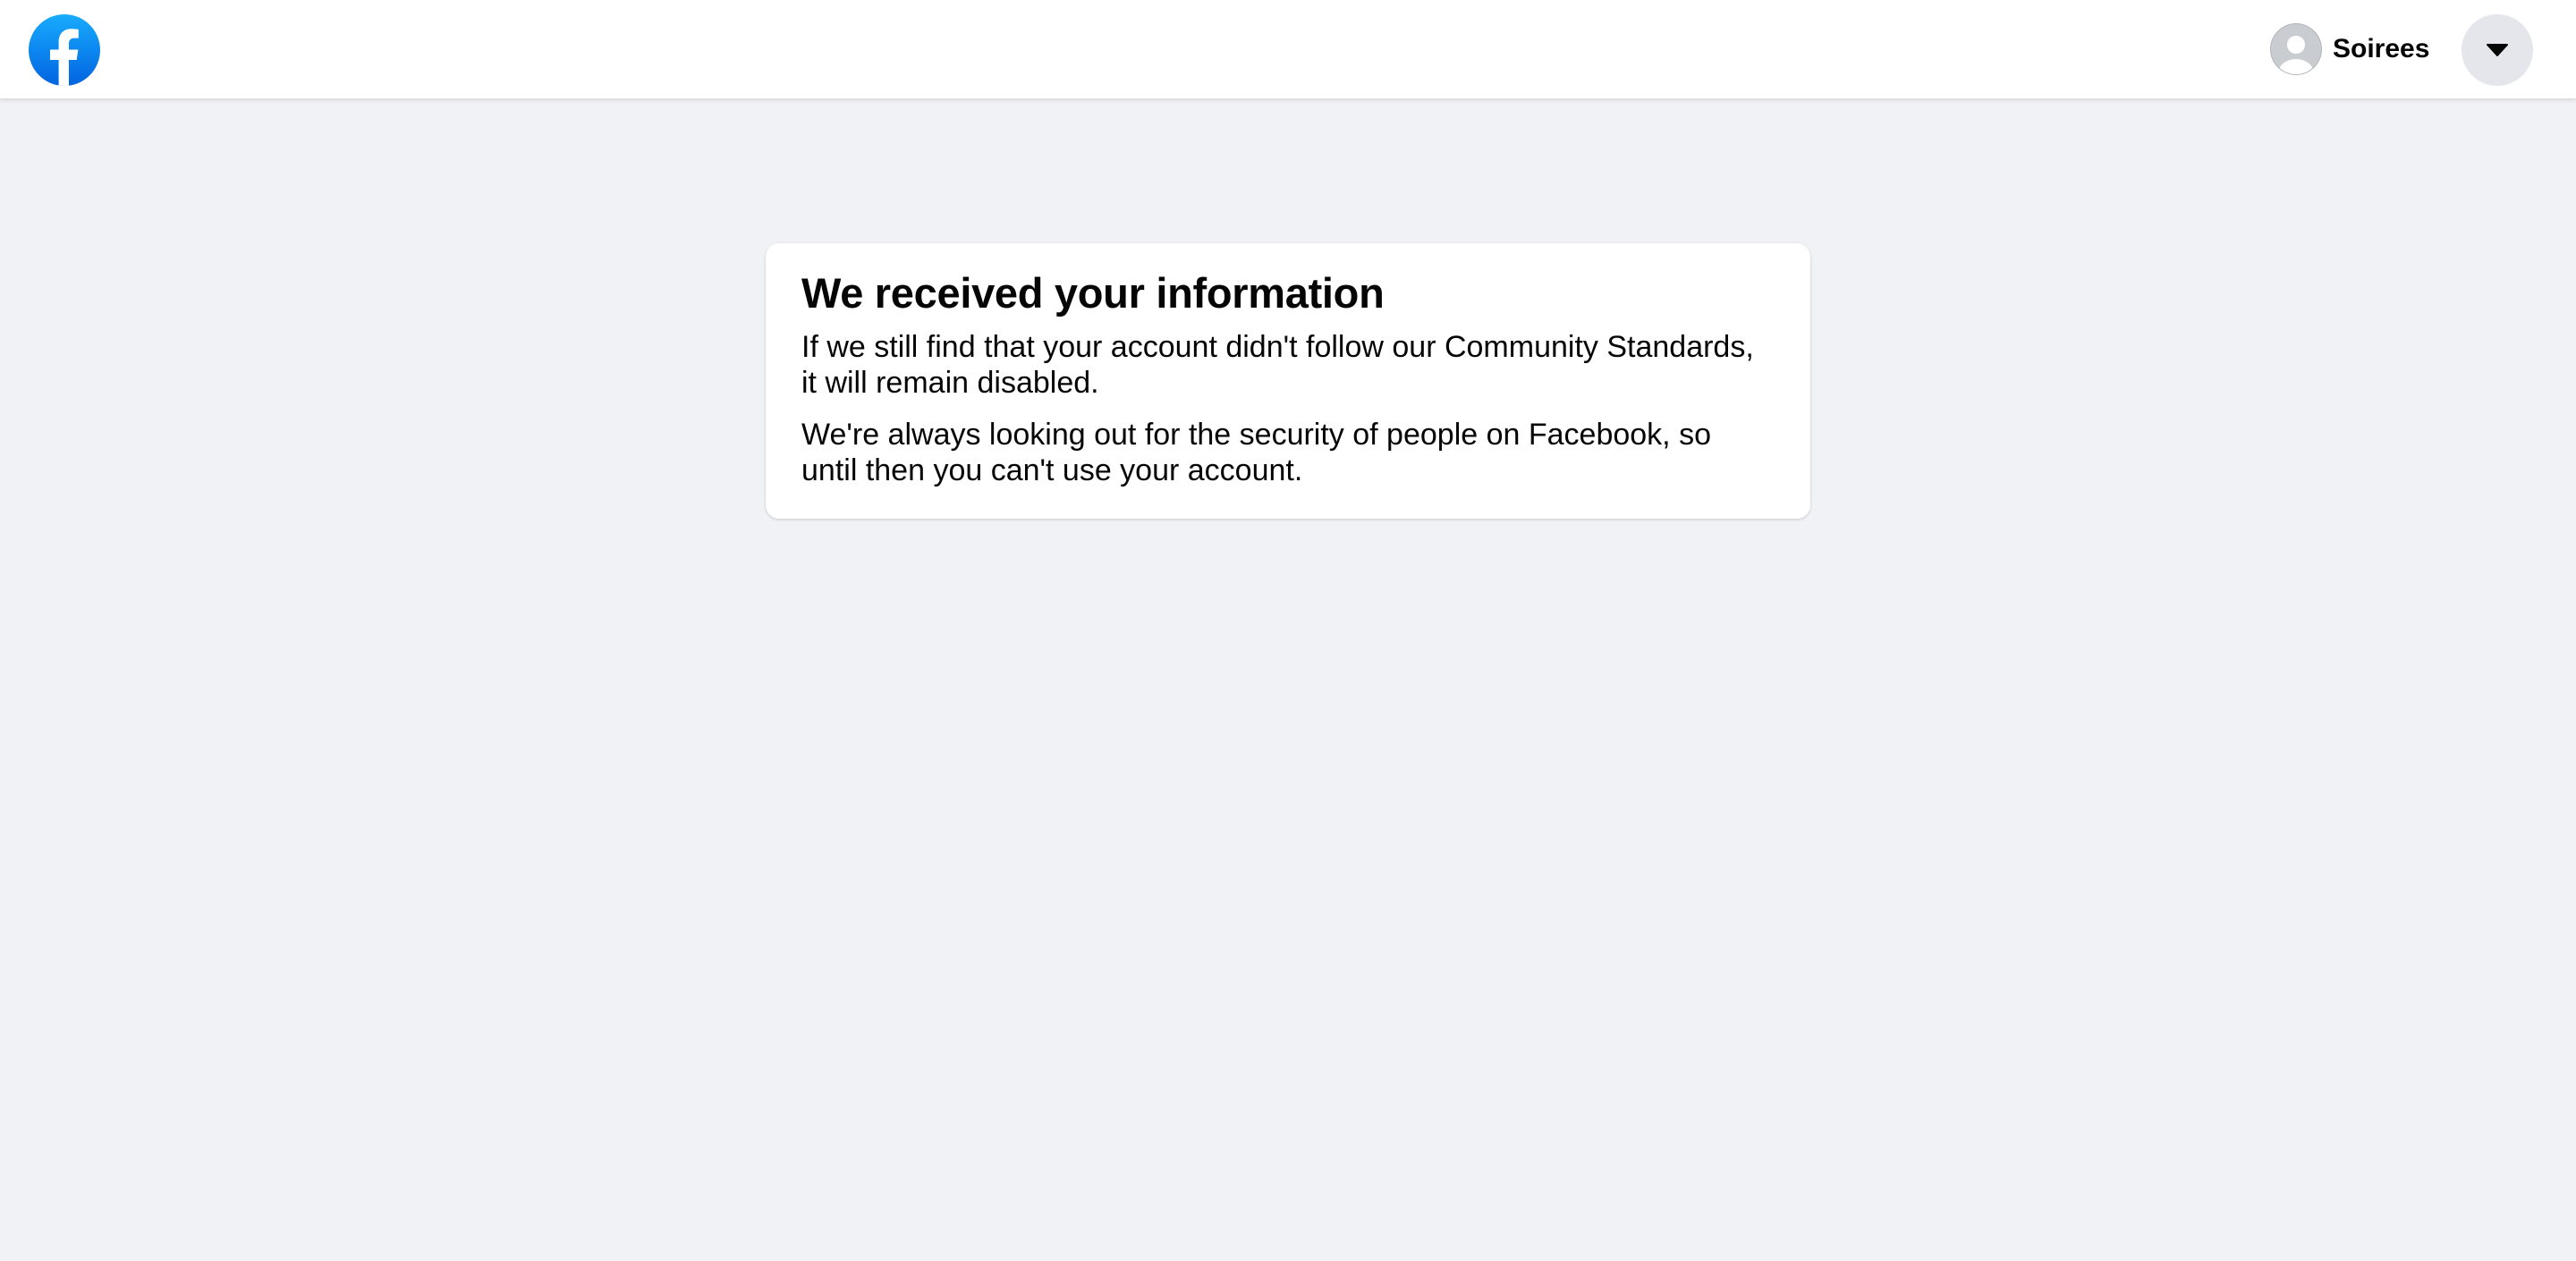 The width and height of the screenshot is (2576, 1261). Describe the element at coordinates (1288, 49) in the screenshot. I see `top-navigation-bar: Soirees` at that location.